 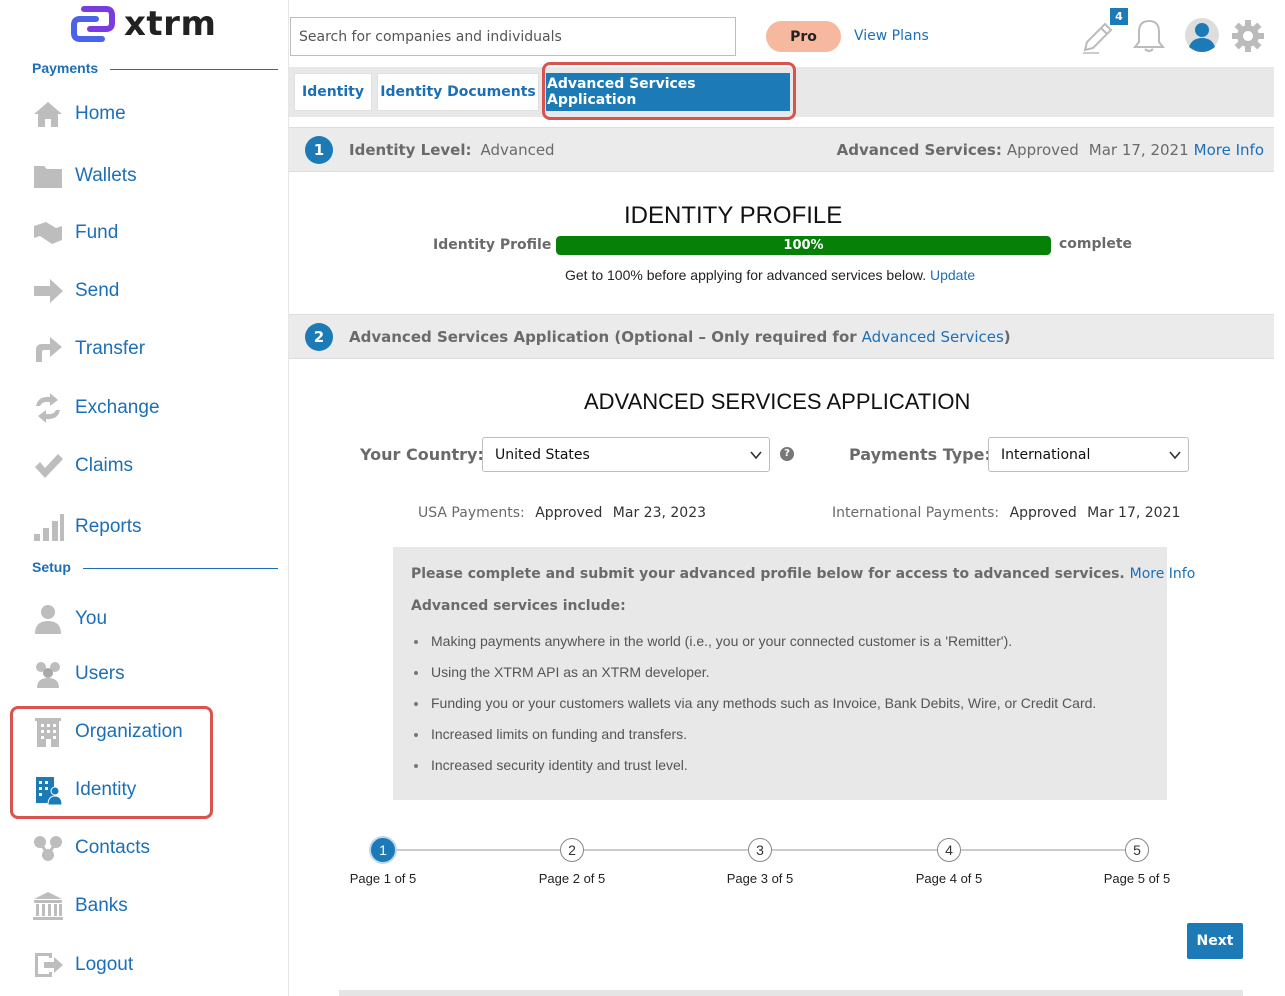 What do you see at coordinates (97, 290) in the screenshot?
I see `sidebar-item-label: Send` at bounding box center [97, 290].